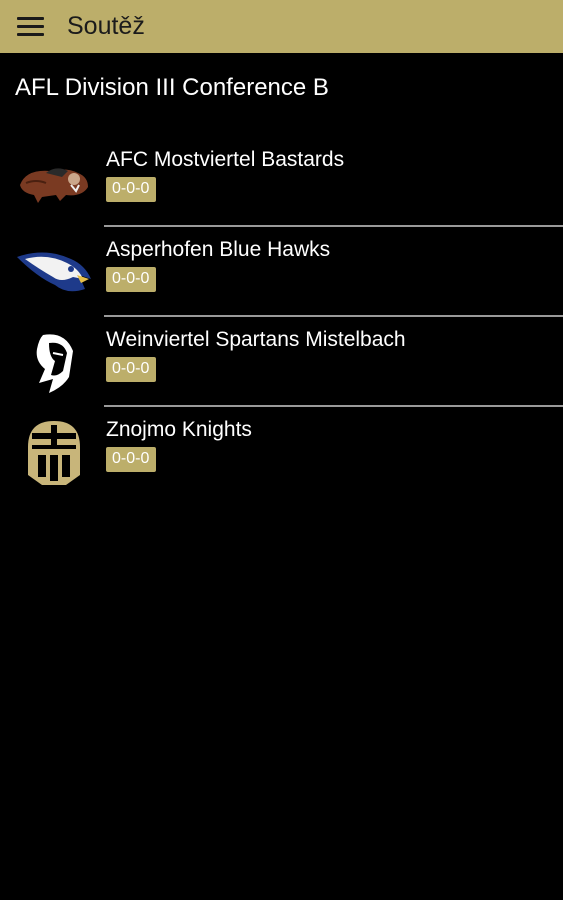  I want to click on hawk-logo-icon, so click(54, 273).